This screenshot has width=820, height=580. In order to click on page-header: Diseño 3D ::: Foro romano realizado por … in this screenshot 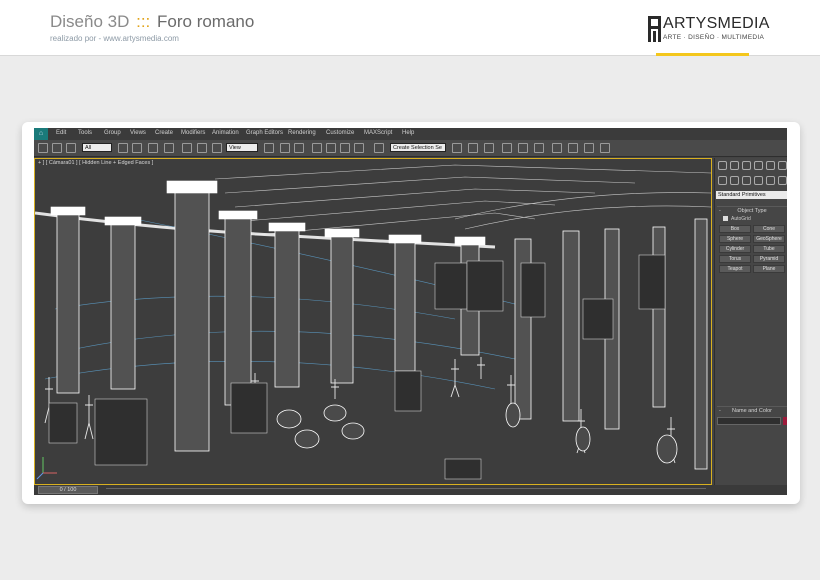, I will do `click(410, 28)`.